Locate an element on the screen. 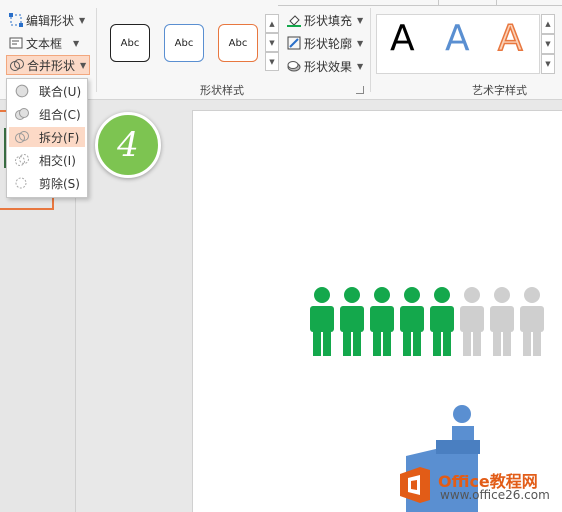 The height and width of the screenshot is (512, 562). menu-item-intersect: 相交(I) is located at coordinates (47, 160).